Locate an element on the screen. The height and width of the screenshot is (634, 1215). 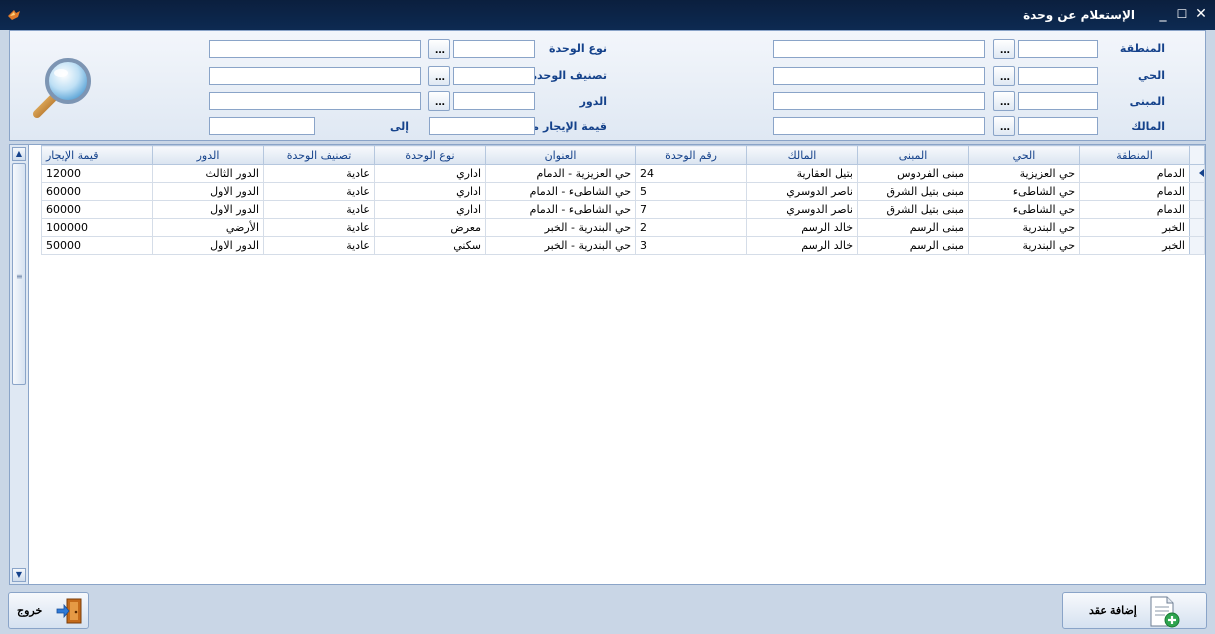
column-header: المنطقة is located at coordinates (1134, 155).